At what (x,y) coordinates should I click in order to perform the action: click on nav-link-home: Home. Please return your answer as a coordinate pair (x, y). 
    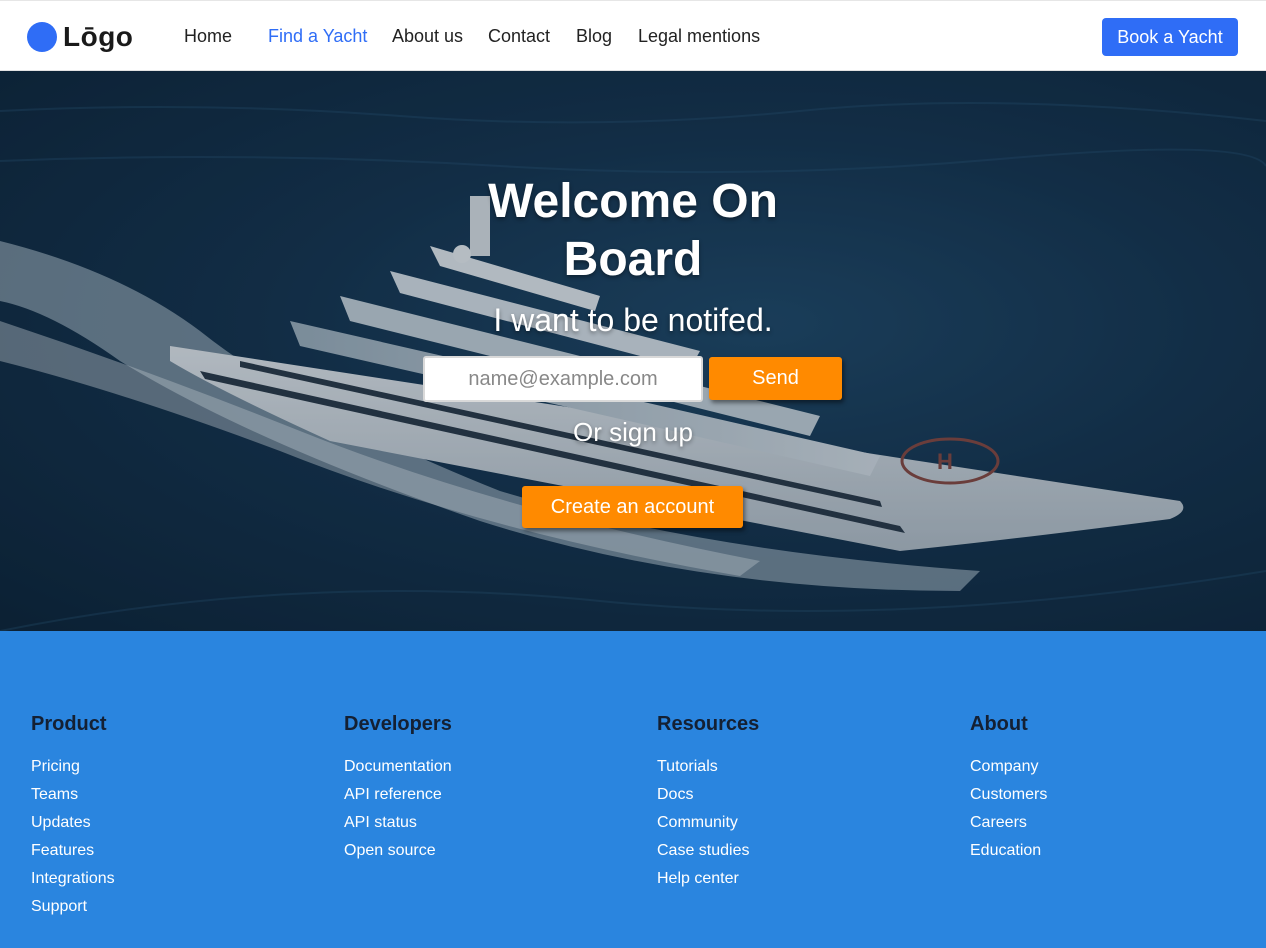
    Looking at the image, I should click on (208, 36).